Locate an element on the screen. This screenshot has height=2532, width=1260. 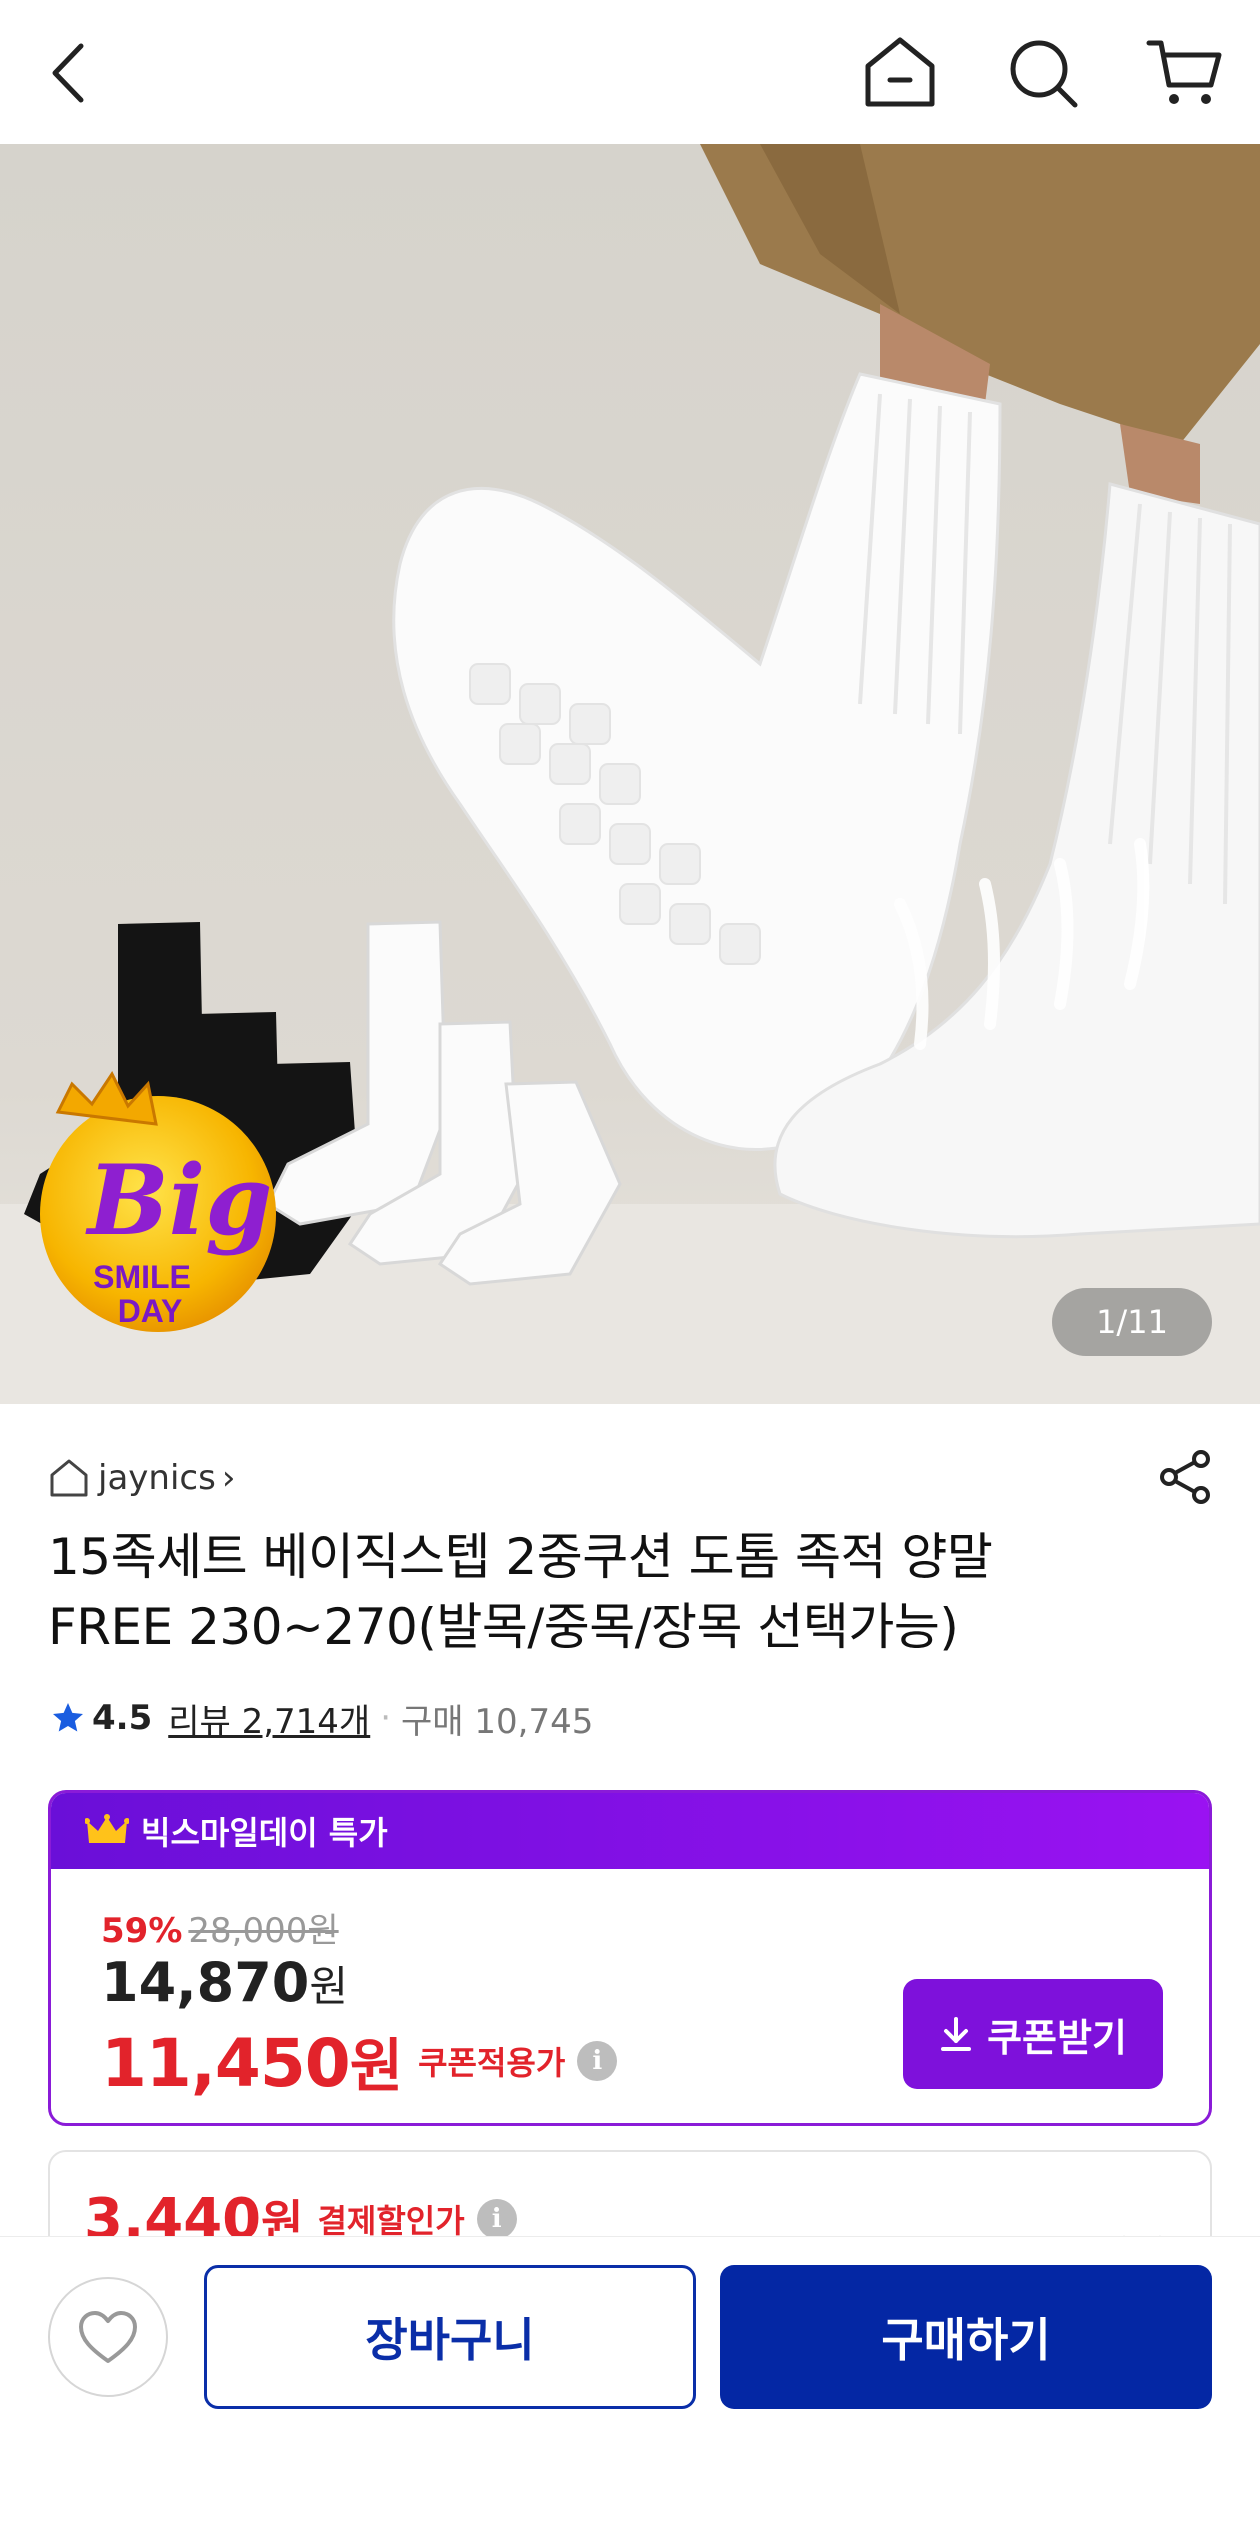
search-icon is located at coordinates (1044, 74).